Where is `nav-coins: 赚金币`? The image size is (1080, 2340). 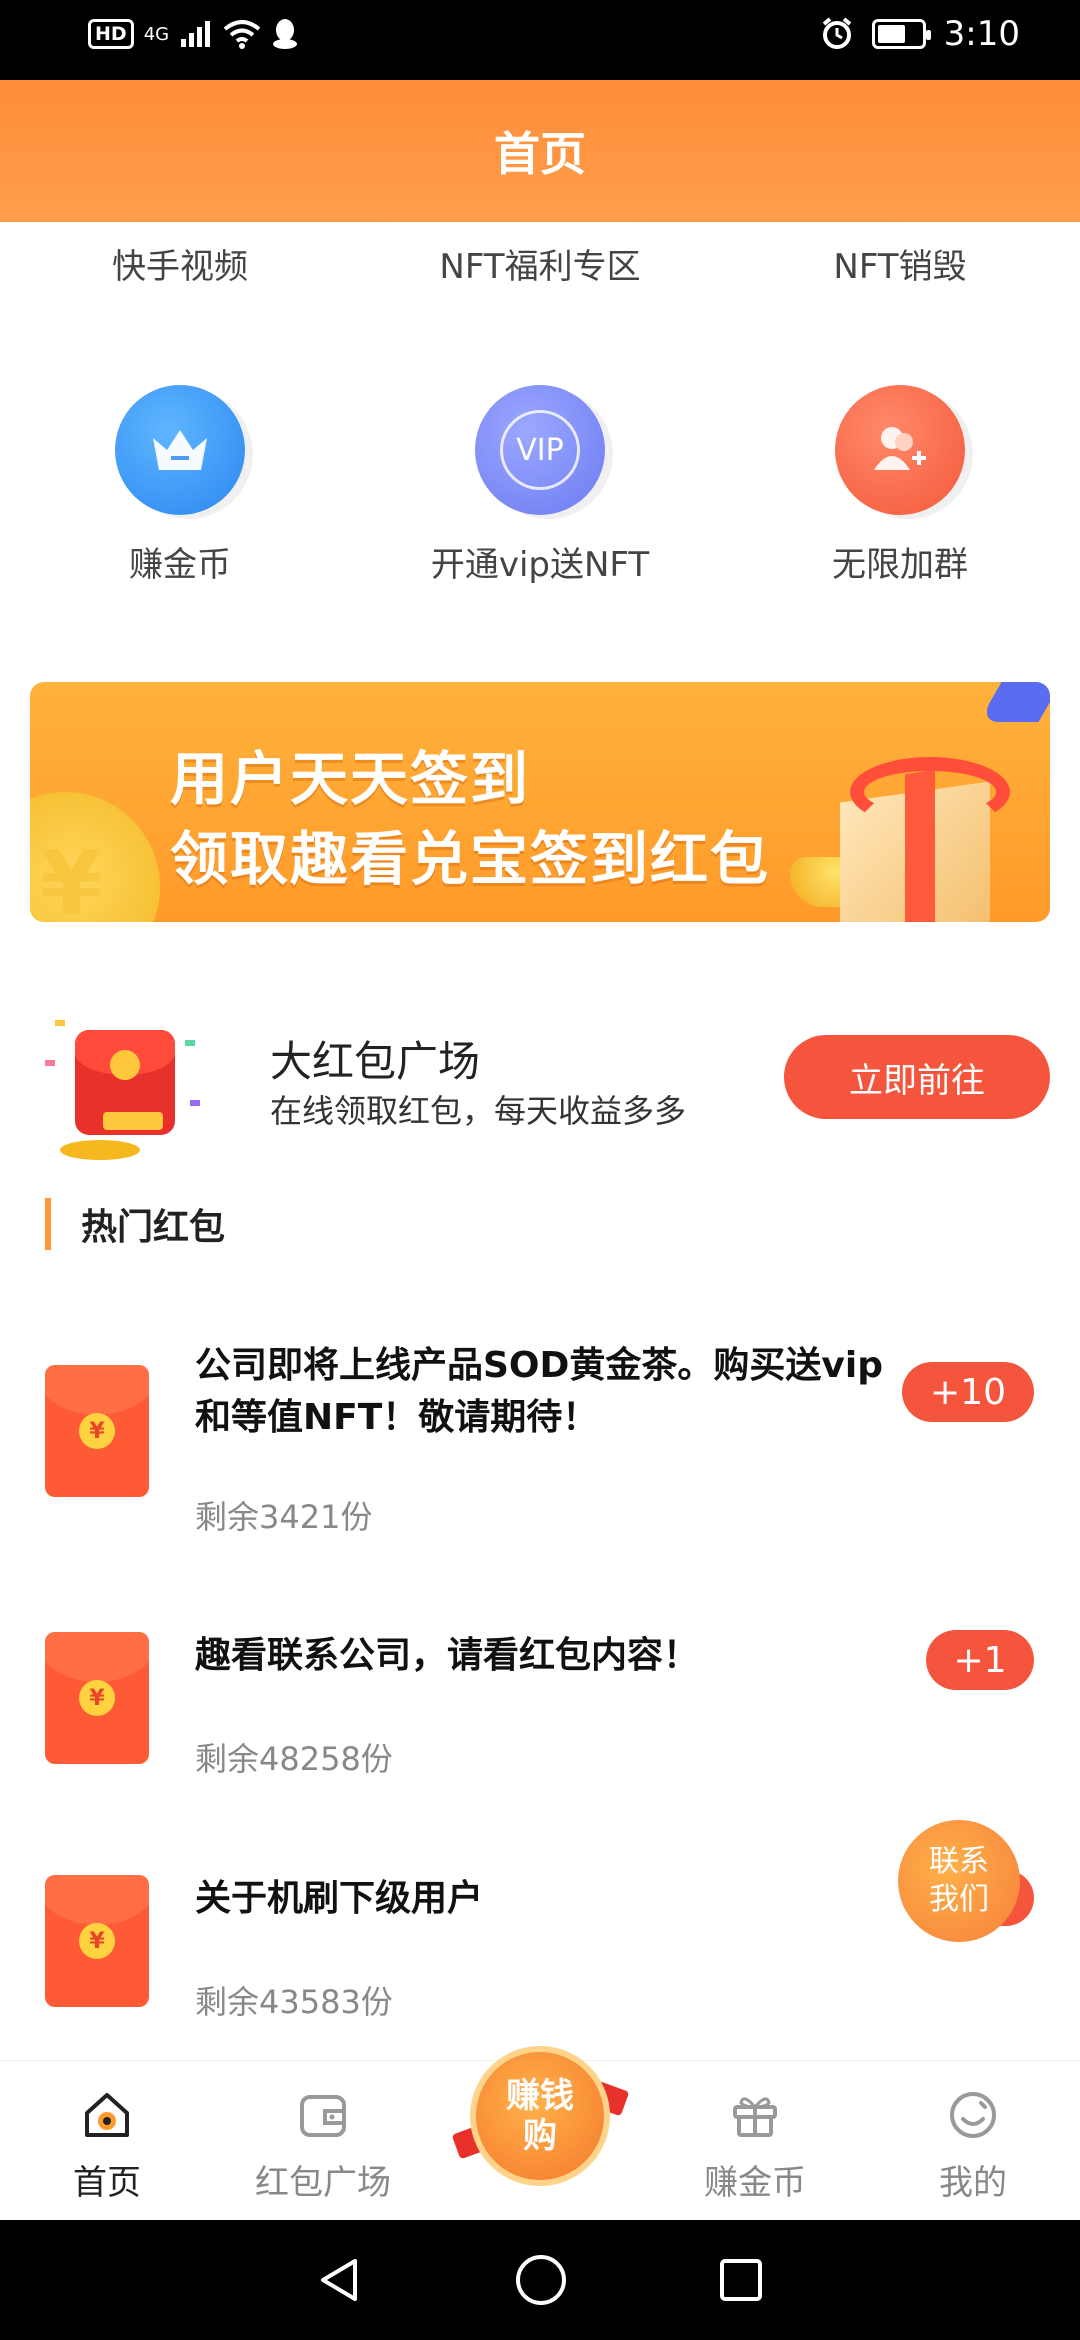
nav-coins: 赚金币 is located at coordinates (755, 2146).